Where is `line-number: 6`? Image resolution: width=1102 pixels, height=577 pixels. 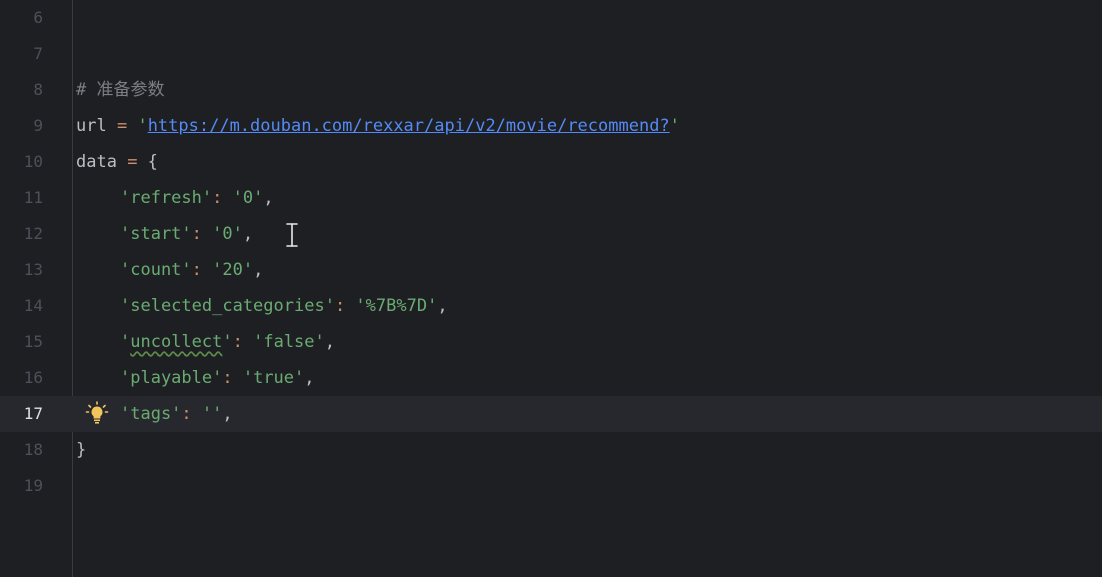 line-number: 6 is located at coordinates (21, 18).